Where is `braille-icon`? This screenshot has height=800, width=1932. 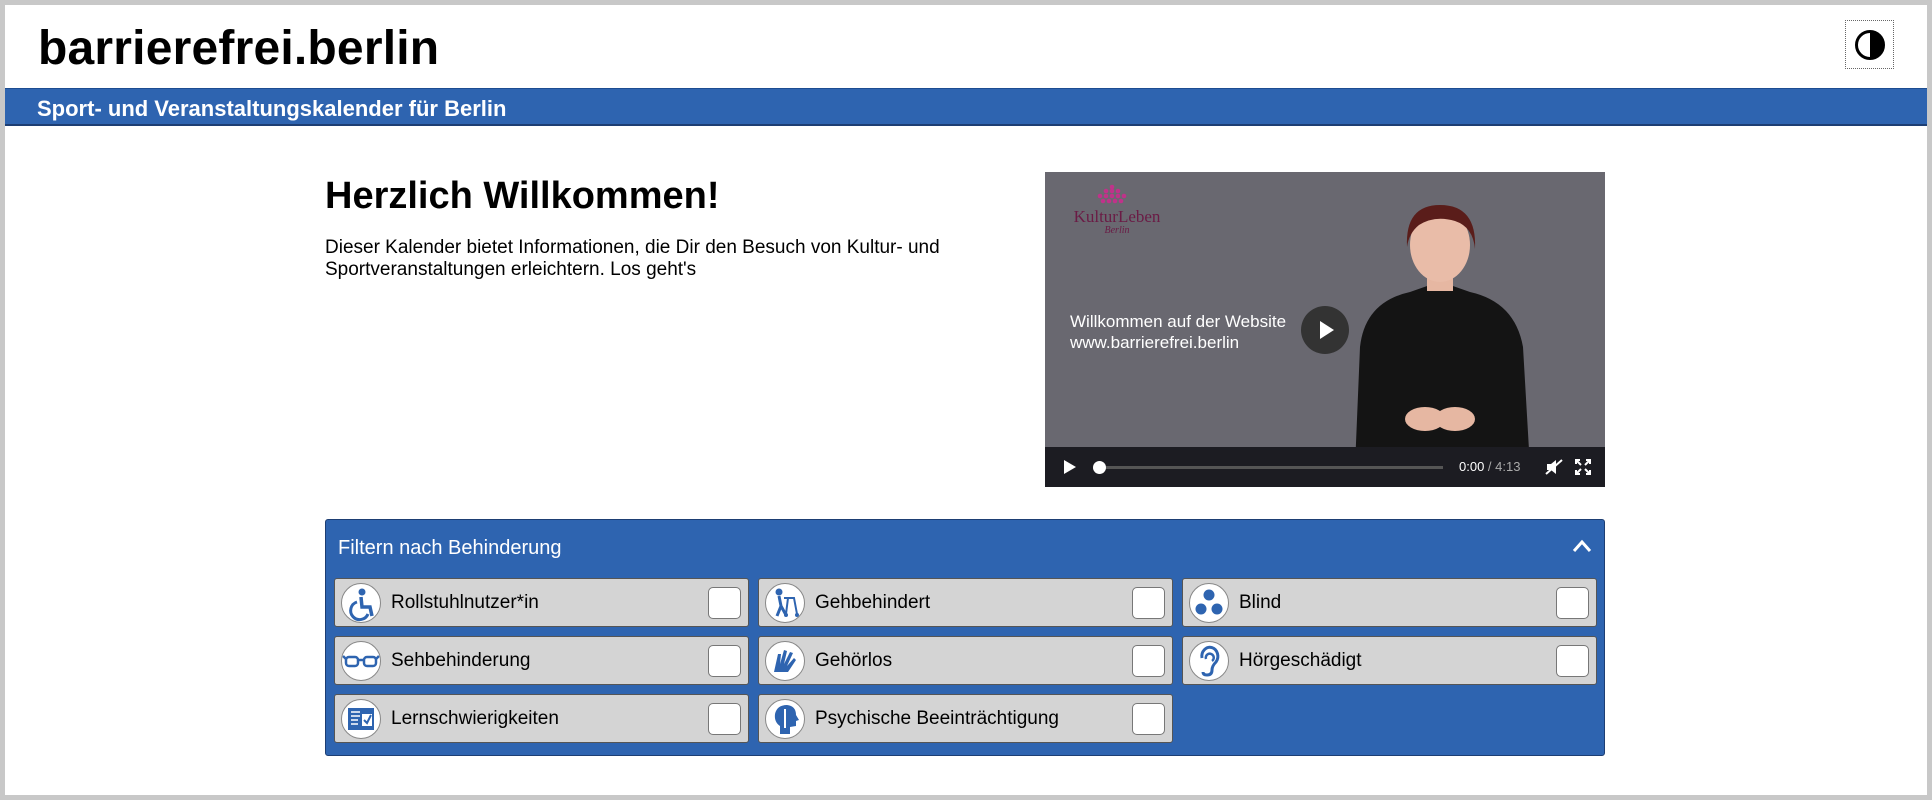 braille-icon is located at coordinates (1209, 603).